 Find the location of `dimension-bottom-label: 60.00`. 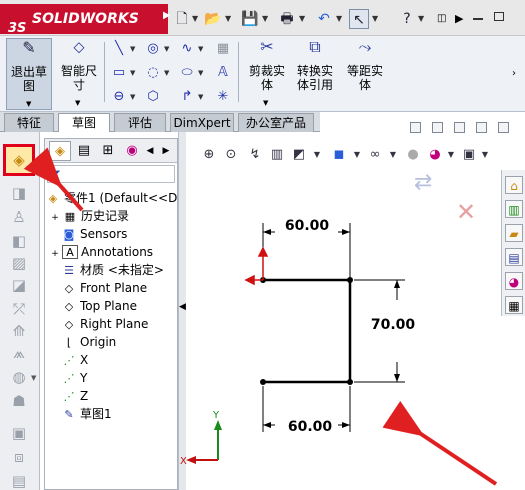

dimension-bottom-label: 60.00 is located at coordinates (310, 427).